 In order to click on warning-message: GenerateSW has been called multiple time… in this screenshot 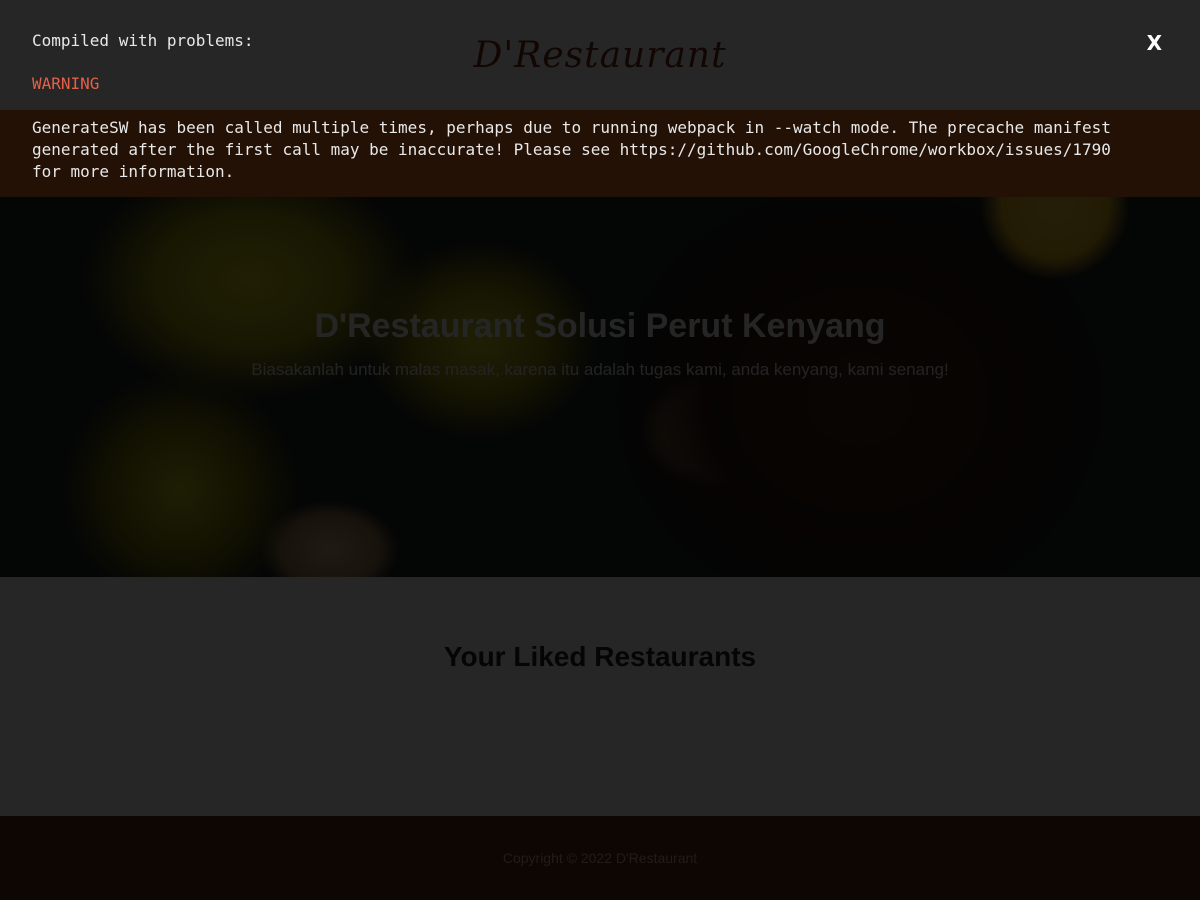, I will do `click(600, 153)`.